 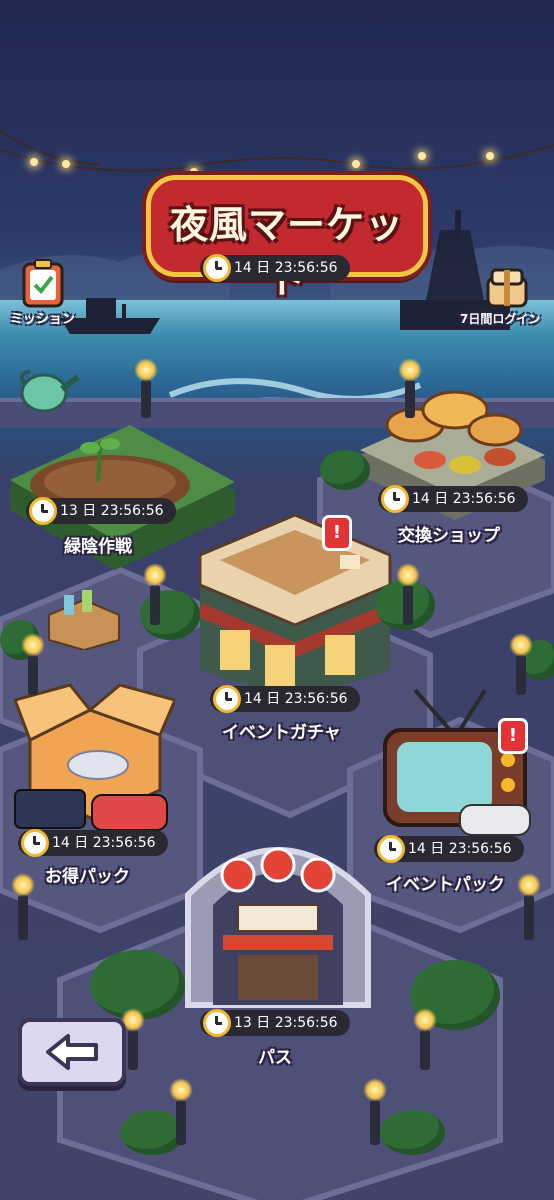 I want to click on mission-button, so click(x=43, y=283).